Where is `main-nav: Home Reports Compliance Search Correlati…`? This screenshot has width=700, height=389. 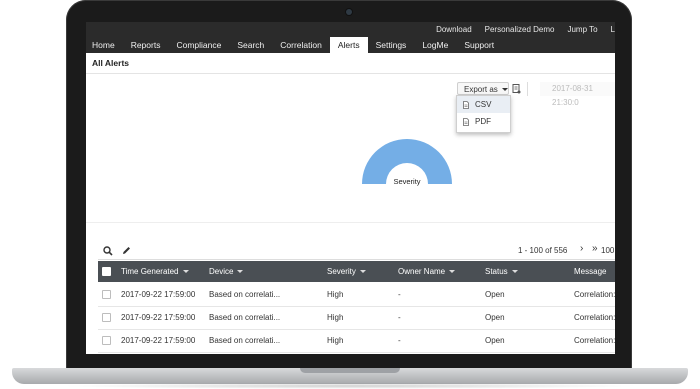
main-nav: Home Reports Compliance Search Correlati… is located at coordinates (350, 45).